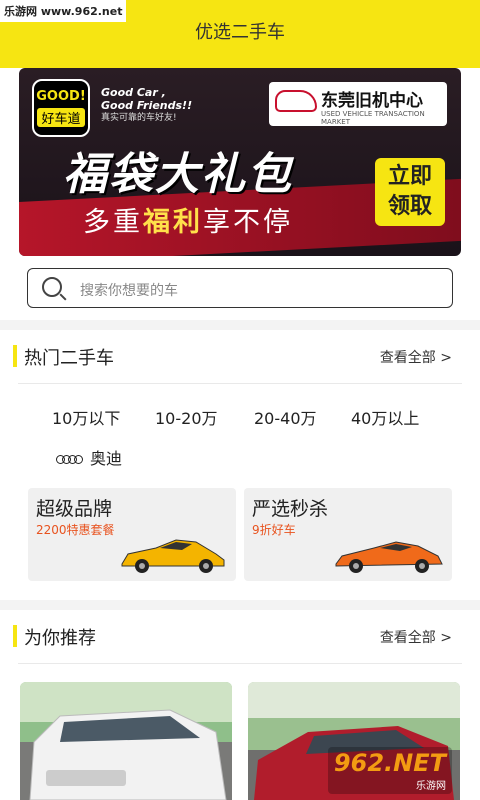 The width and height of the screenshot is (480, 800). What do you see at coordinates (372, 101) in the screenshot?
I see `partner-brand-name: 东莞旧机中心` at bounding box center [372, 101].